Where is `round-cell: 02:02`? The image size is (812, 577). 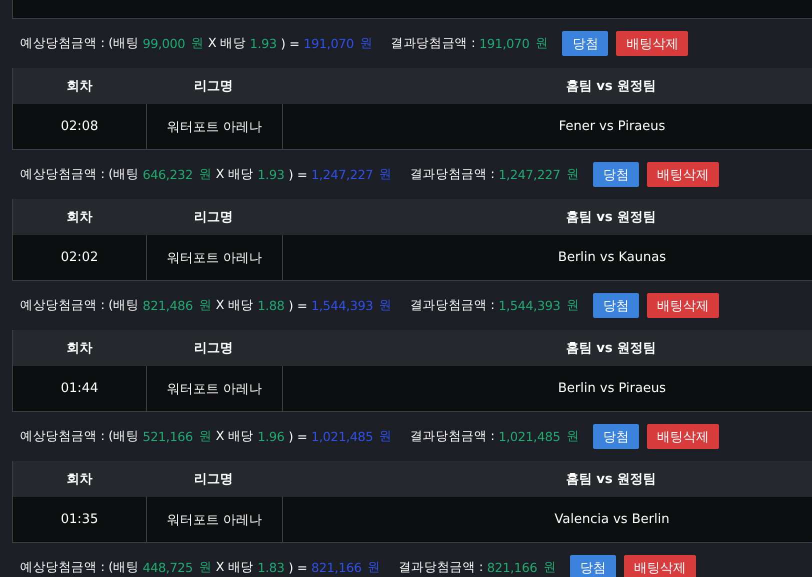
round-cell: 02:02 is located at coordinates (80, 257).